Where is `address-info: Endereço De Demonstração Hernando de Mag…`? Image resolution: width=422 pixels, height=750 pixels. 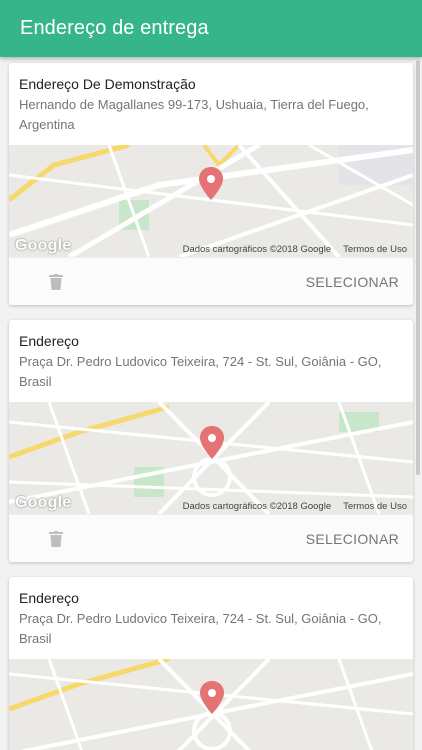
address-info: Endereço De Demonstração Hernando de Mag… is located at coordinates (211, 104).